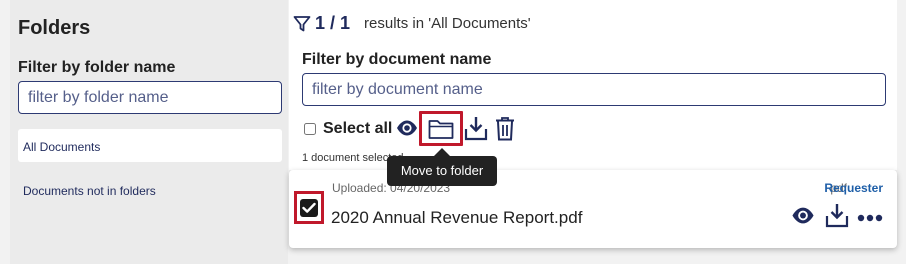  I want to click on sidebar-title: Folders, so click(54, 28).